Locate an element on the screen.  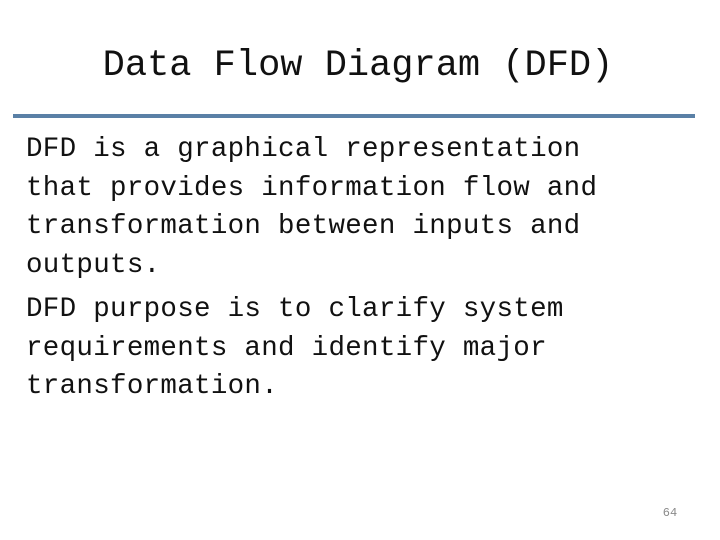
page-number: 64 is located at coordinates (670, 513).